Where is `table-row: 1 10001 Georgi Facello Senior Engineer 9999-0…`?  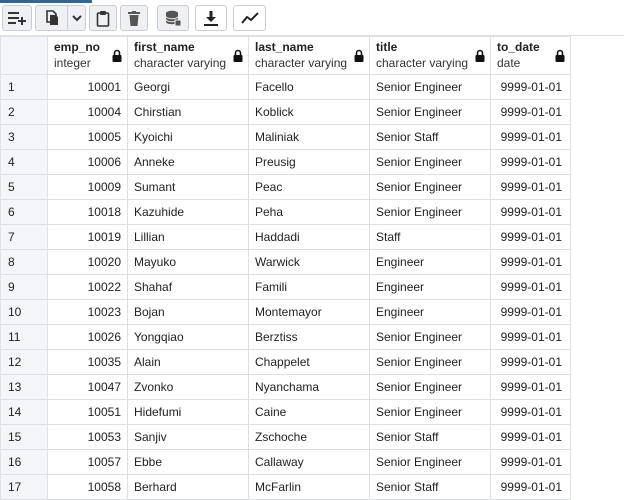
table-row: 1 10001 Georgi Facello Senior Engineer 9999-0… is located at coordinates (285, 87).